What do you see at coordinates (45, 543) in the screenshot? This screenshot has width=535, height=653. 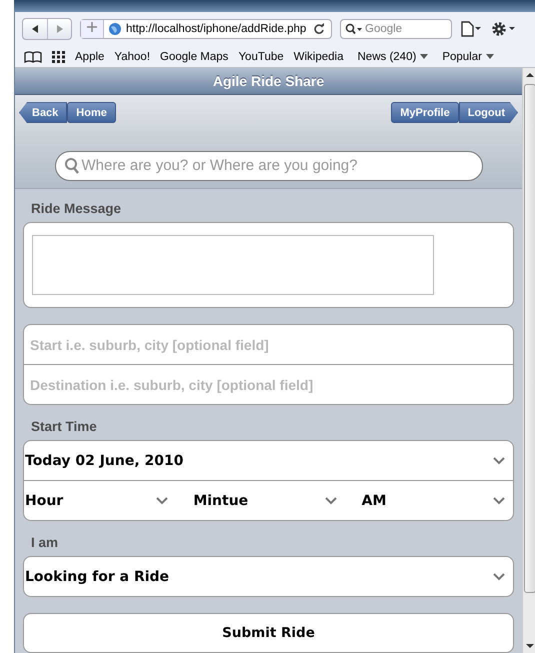 I see `field-label: I am` at bounding box center [45, 543].